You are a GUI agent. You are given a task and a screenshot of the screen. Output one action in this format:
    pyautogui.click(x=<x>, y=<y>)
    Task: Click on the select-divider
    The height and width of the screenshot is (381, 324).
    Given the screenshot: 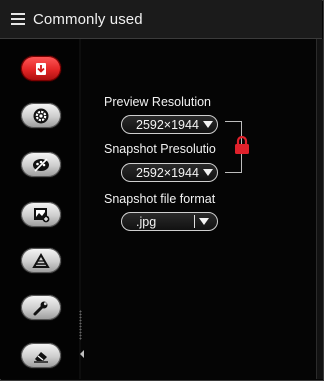 What is the action you would take?
    pyautogui.click(x=194, y=221)
    